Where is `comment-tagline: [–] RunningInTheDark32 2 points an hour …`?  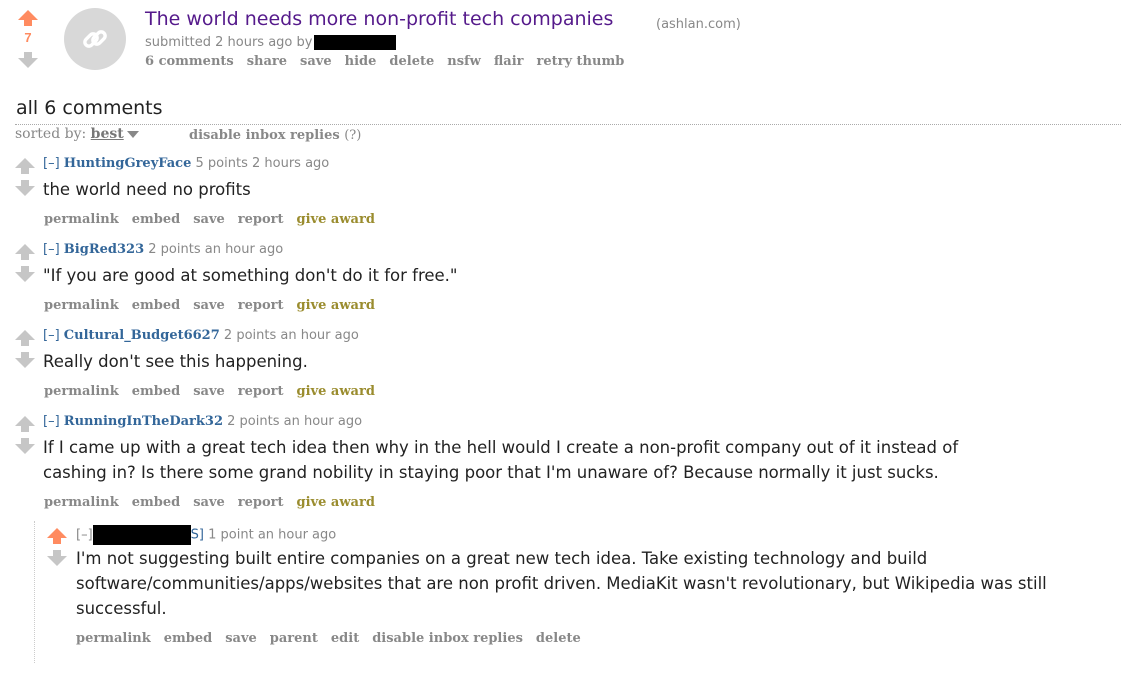 comment-tagline: [–] RunningInTheDark32 2 points an hour … is located at coordinates (202, 421).